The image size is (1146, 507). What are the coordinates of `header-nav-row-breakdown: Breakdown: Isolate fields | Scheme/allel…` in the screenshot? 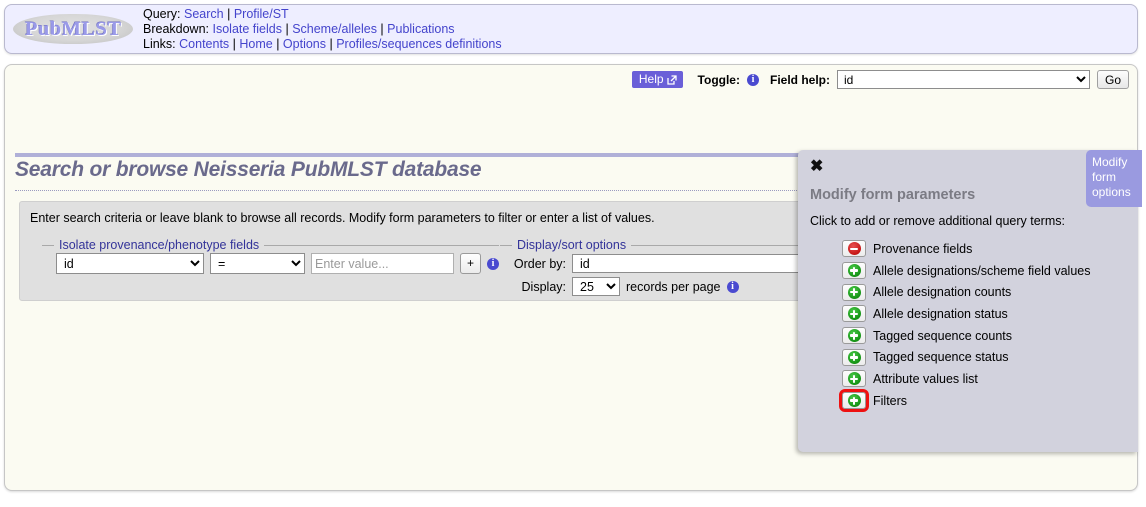 It's located at (299, 28).